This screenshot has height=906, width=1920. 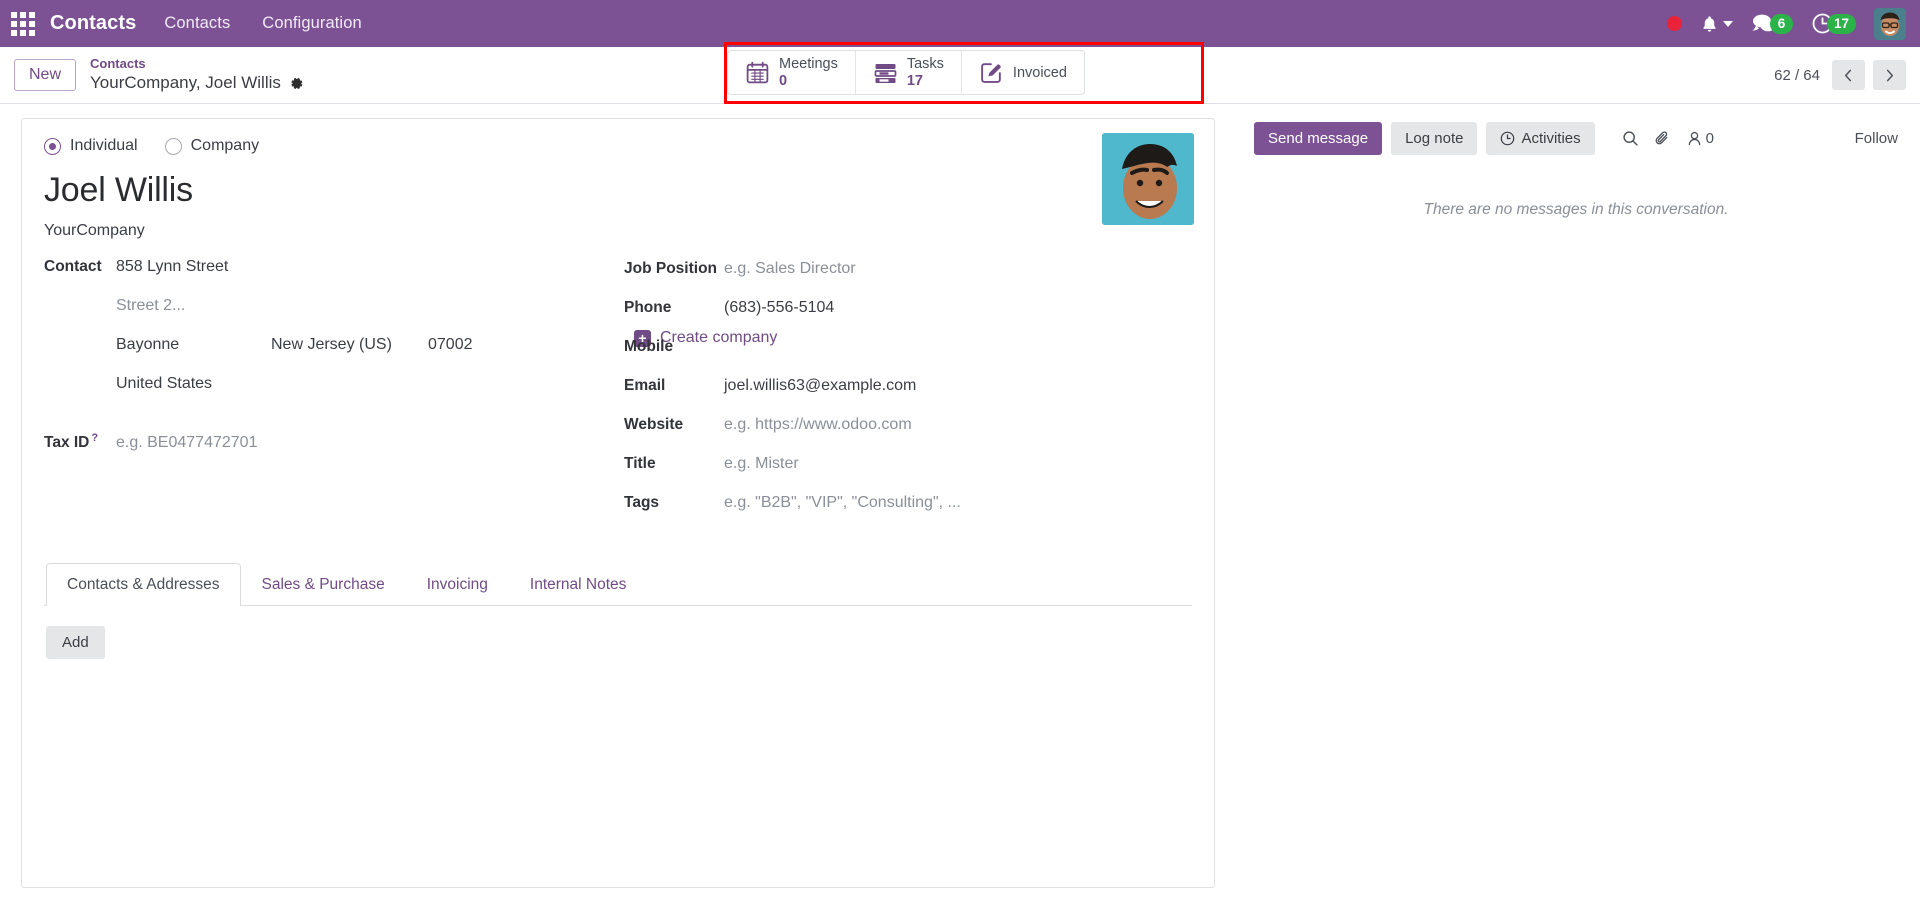 I want to click on tax-id-help-icon: ?, so click(x=94, y=438).